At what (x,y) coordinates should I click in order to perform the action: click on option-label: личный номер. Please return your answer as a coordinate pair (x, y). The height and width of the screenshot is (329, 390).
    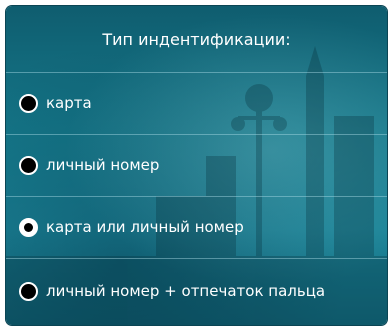
    Looking at the image, I should click on (103, 165).